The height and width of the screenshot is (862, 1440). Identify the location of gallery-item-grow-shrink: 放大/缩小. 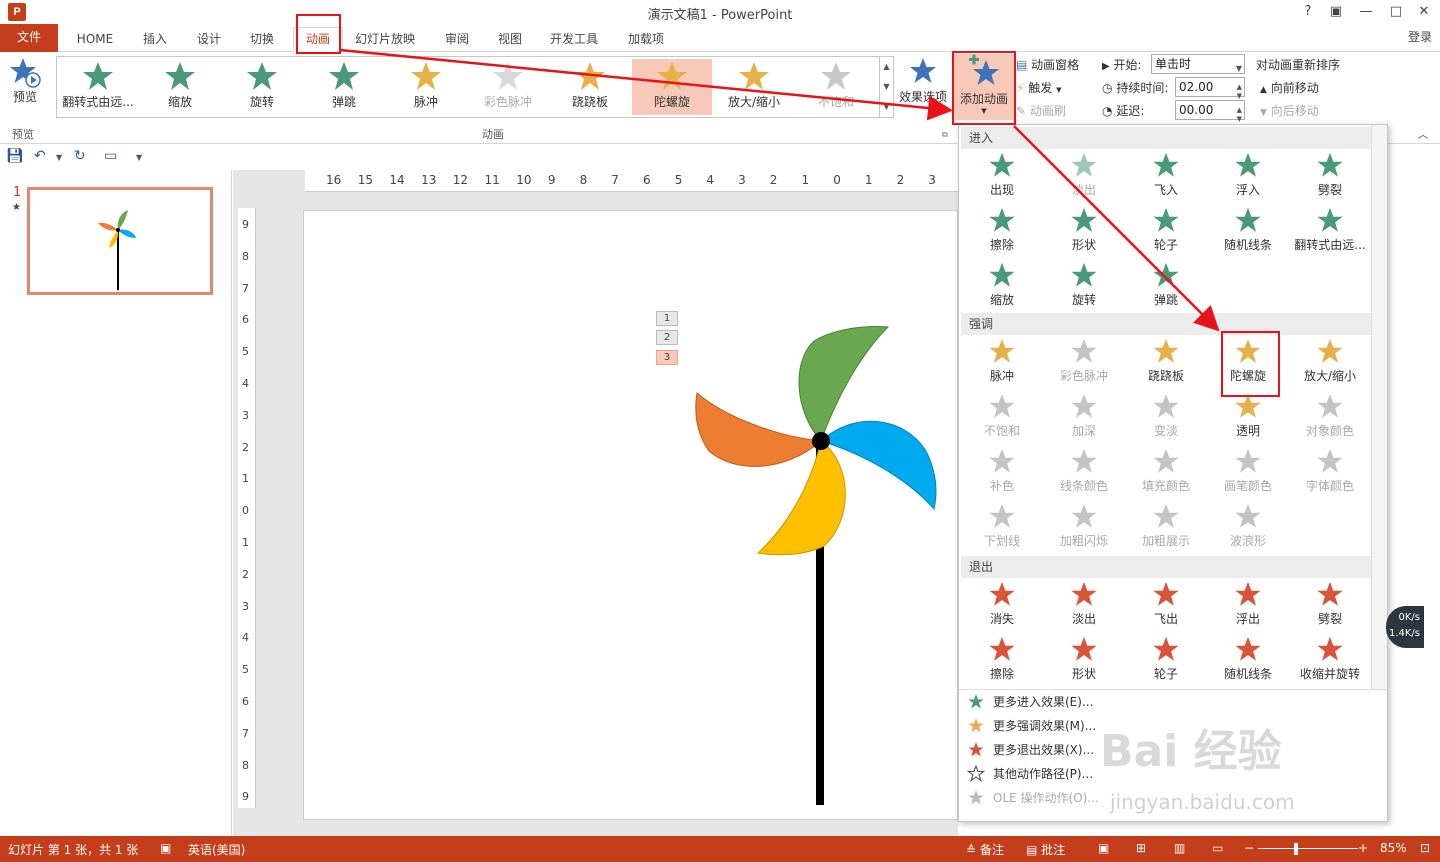
(754, 87).